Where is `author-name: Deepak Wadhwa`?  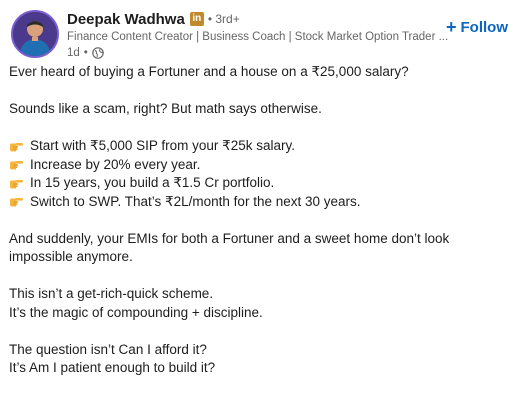
author-name: Deepak Wadhwa is located at coordinates (126, 19).